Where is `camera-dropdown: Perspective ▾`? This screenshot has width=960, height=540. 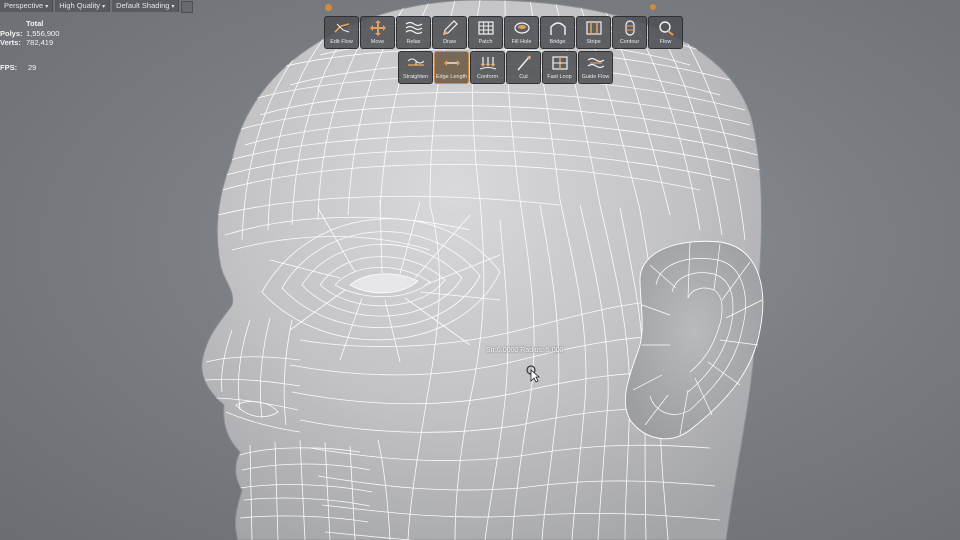
camera-dropdown: Perspective ▾ is located at coordinates (27, 6).